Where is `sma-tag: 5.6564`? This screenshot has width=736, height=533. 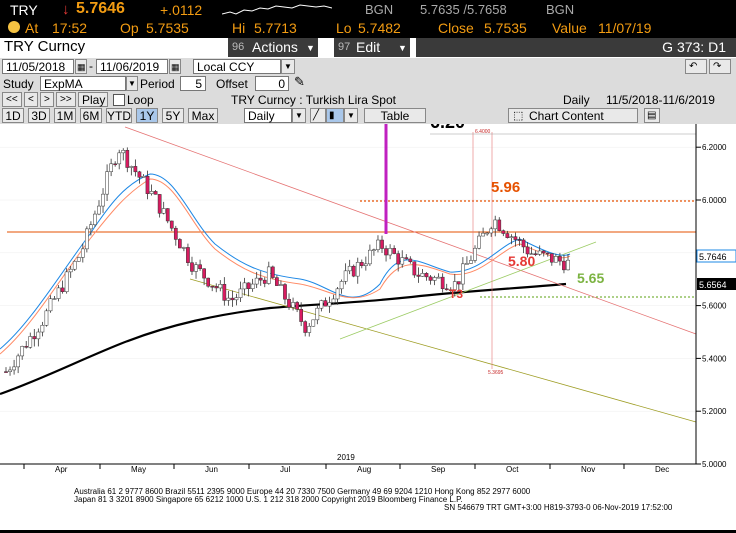 sma-tag: 5.6564 is located at coordinates (713, 285).